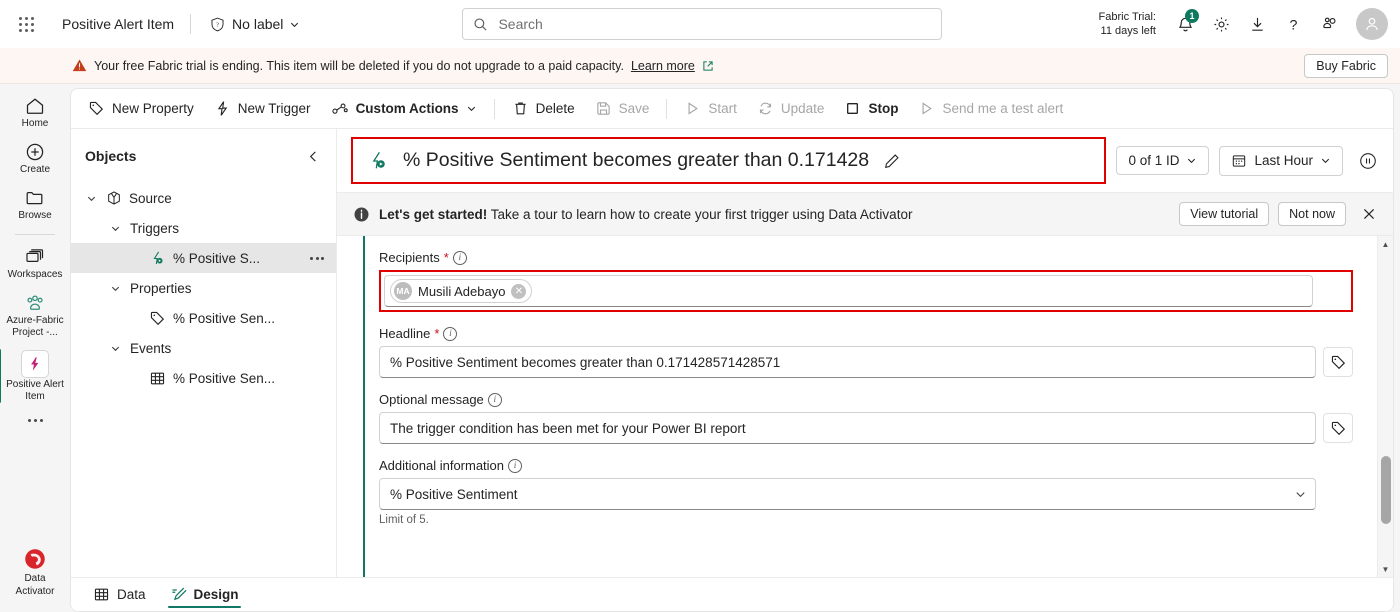 The width and height of the screenshot is (1400, 612). Describe the element at coordinates (848, 291) in the screenshot. I see `recipients-input: MA Musili Adebayo ✕` at that location.